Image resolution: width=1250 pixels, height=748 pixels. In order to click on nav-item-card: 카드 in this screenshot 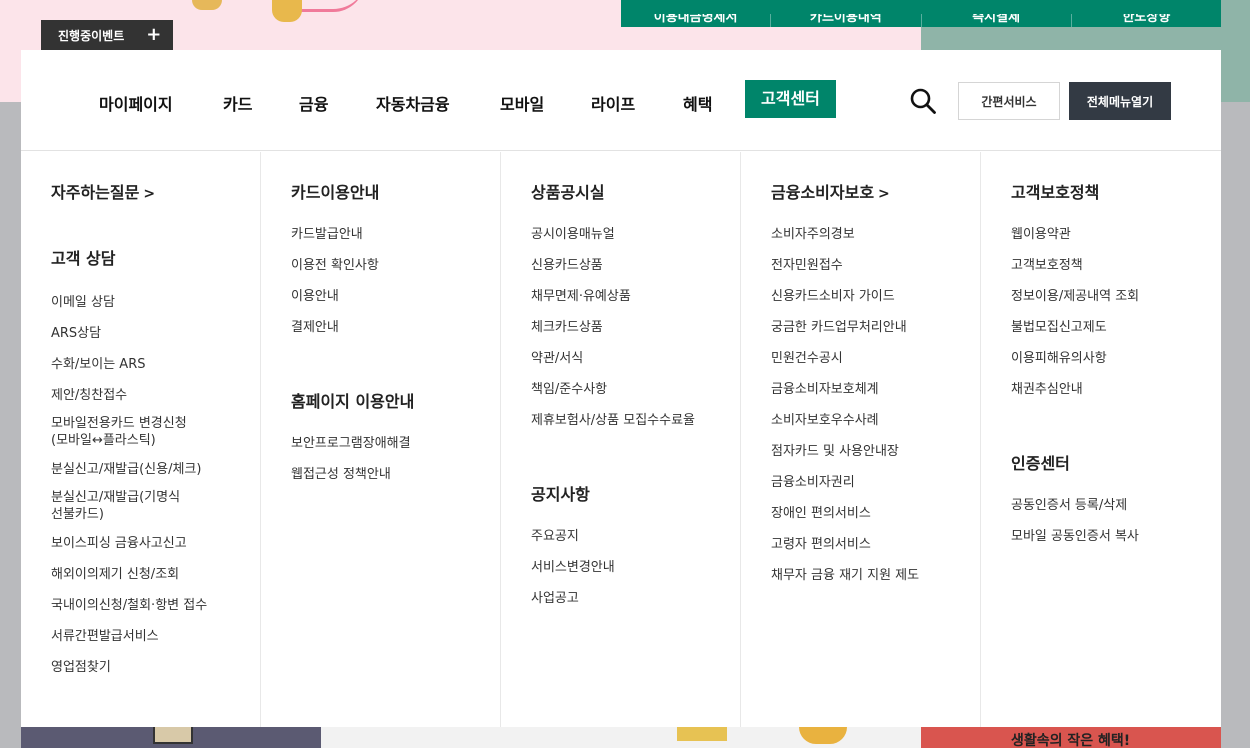, I will do `click(237, 103)`.